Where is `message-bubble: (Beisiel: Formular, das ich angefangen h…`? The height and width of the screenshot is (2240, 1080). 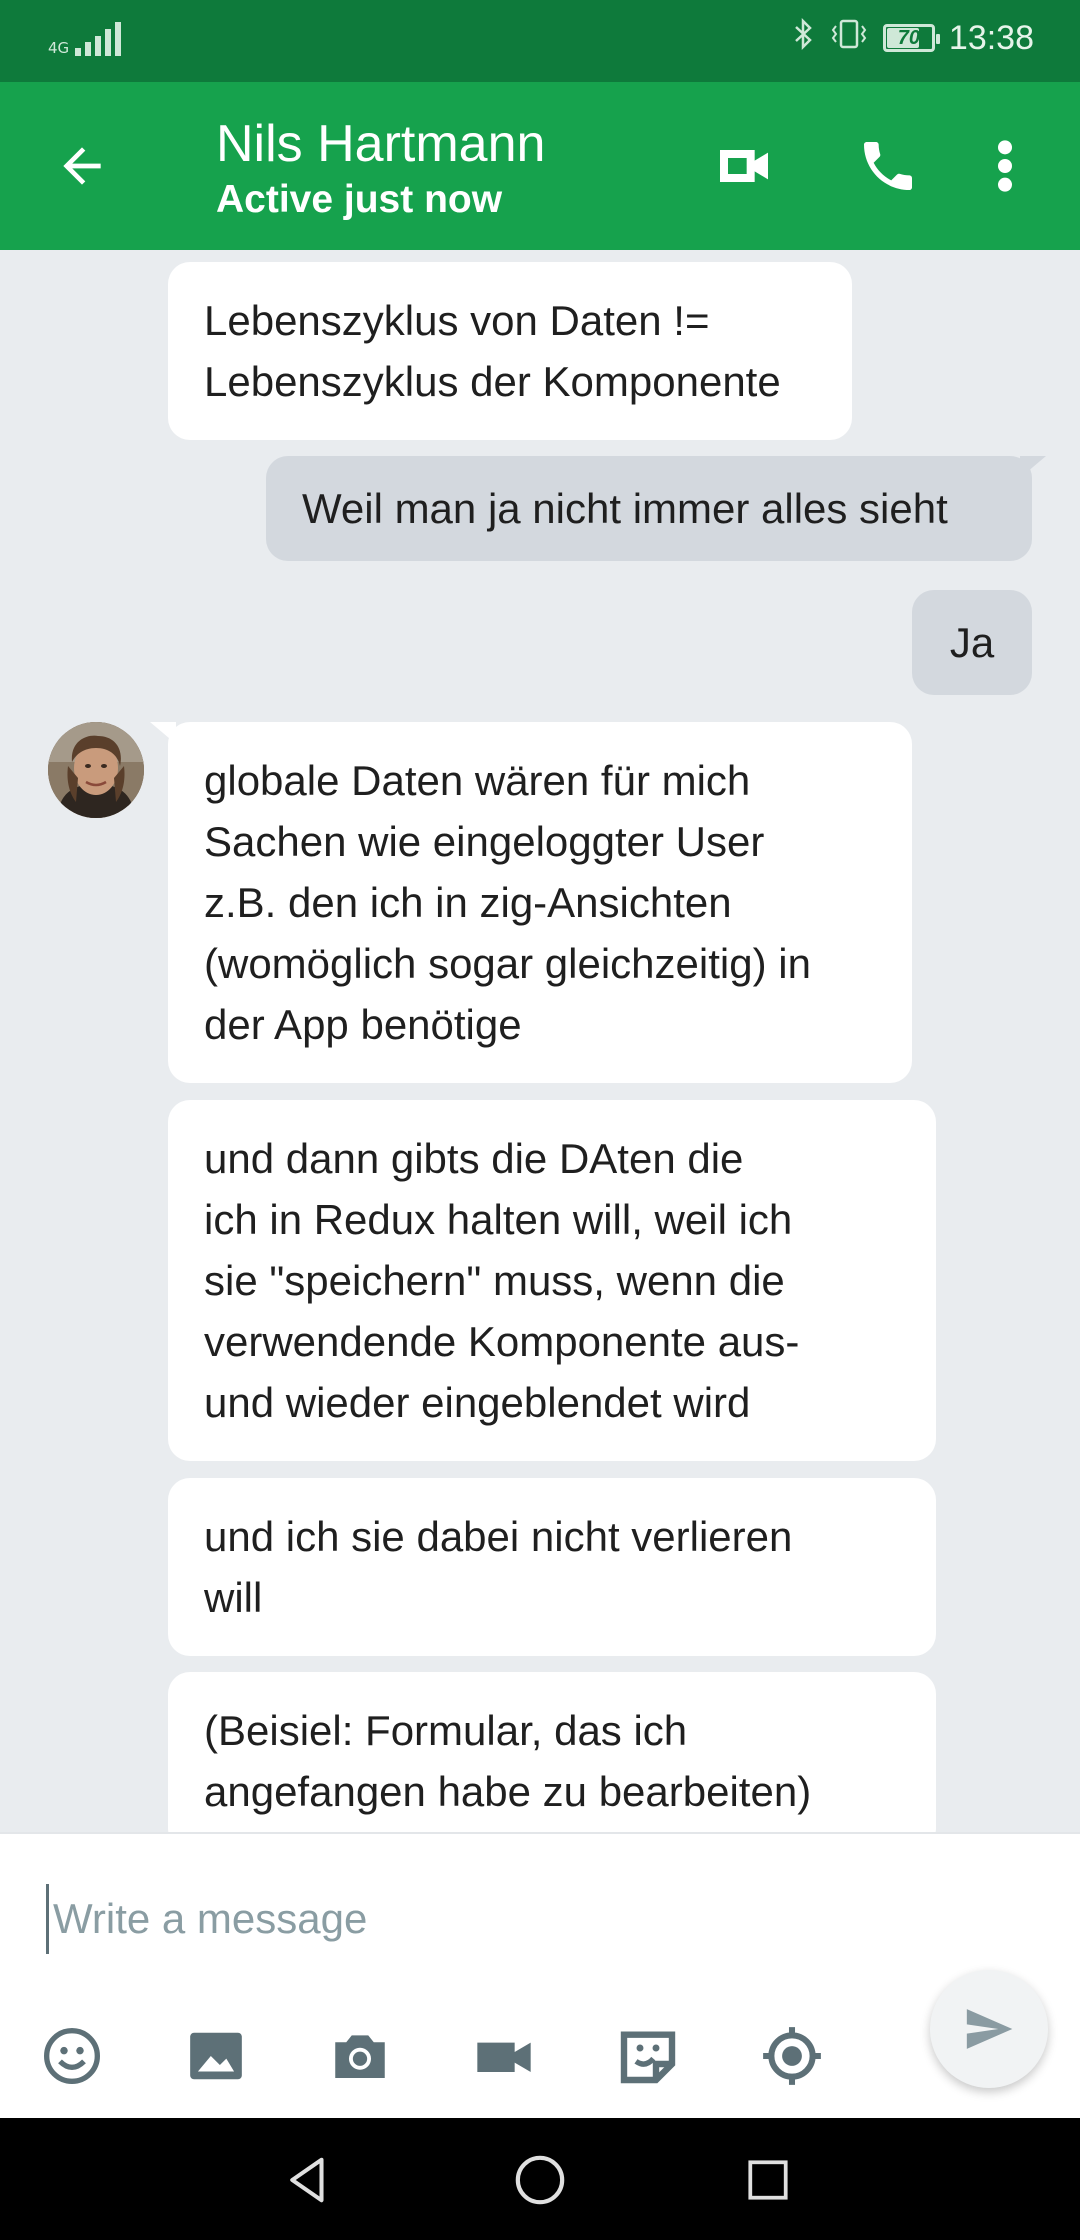
message-bubble: (Beisiel: Formular, das ich angefangen h… is located at coordinates (552, 1752).